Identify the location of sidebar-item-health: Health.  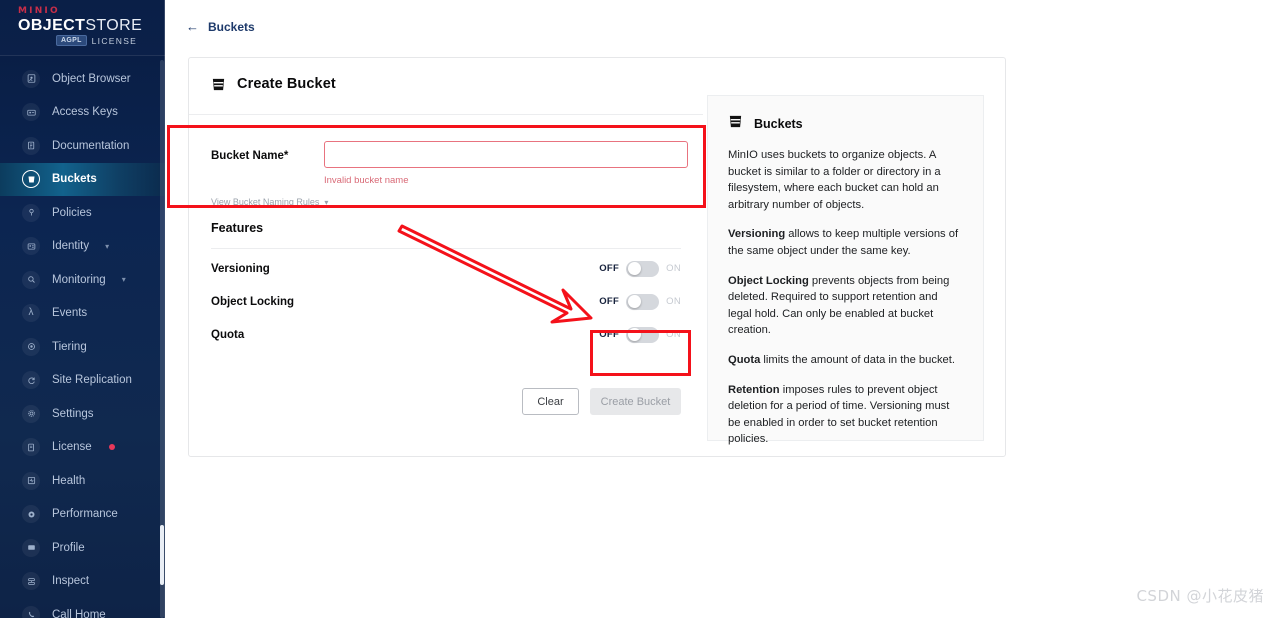
(82, 481).